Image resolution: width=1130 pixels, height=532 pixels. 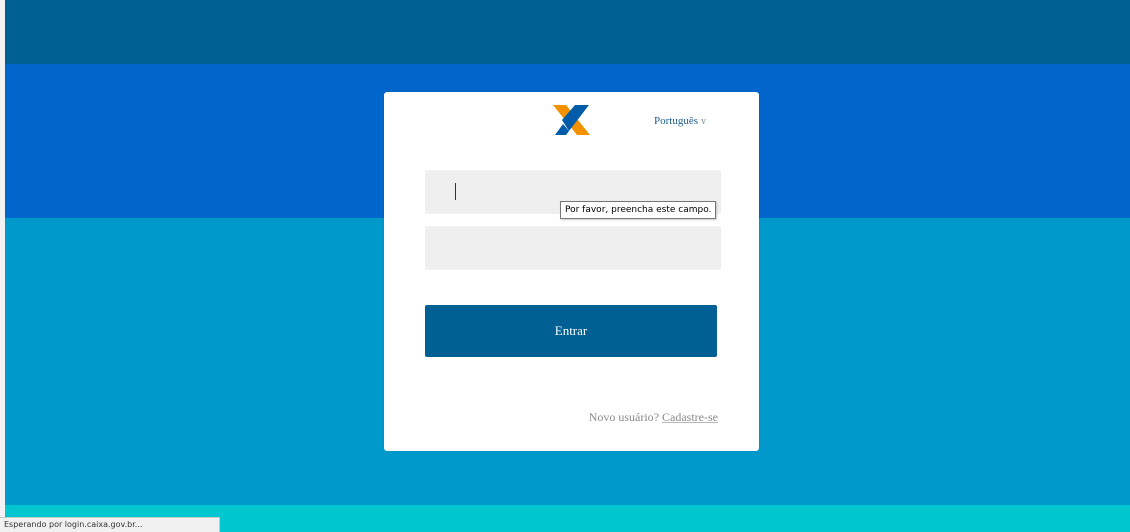 What do you see at coordinates (565, 32) in the screenshot?
I see `header-band` at bounding box center [565, 32].